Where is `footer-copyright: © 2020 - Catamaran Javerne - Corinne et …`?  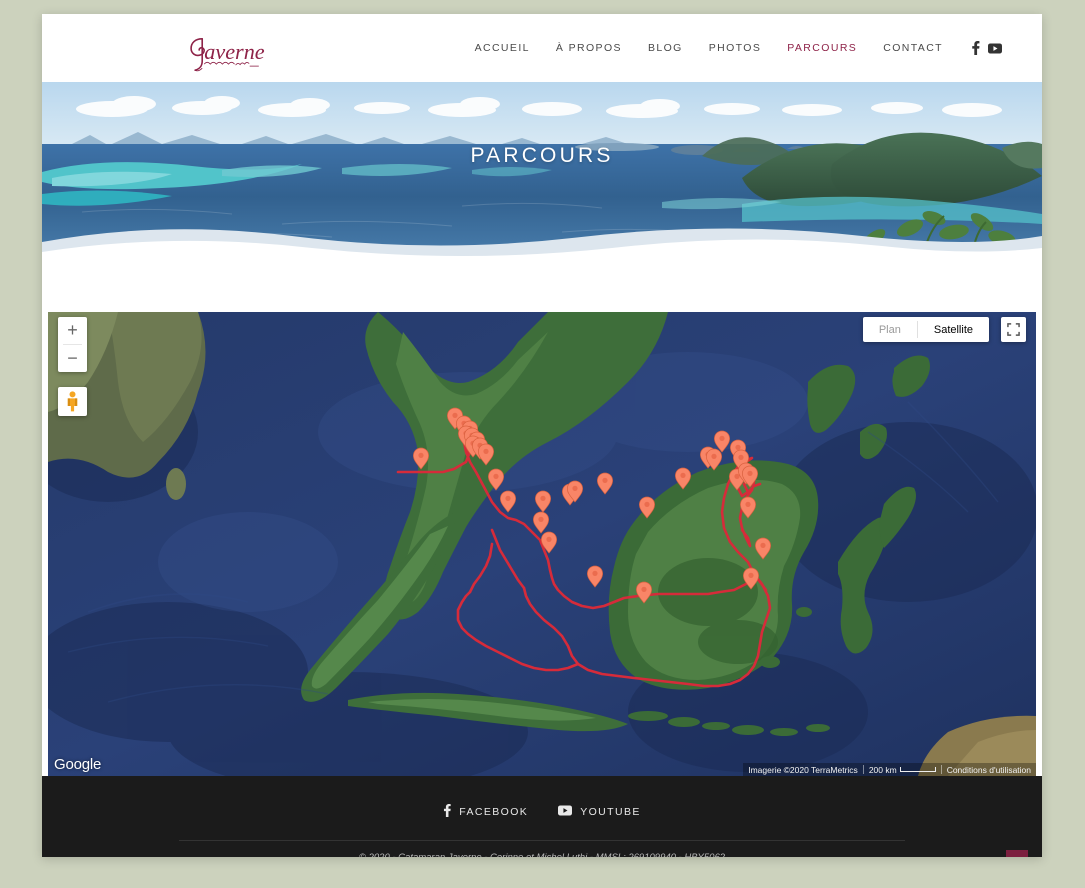 footer-copyright: © 2020 - Catamaran Javerne - Corinne et … is located at coordinates (542, 854).